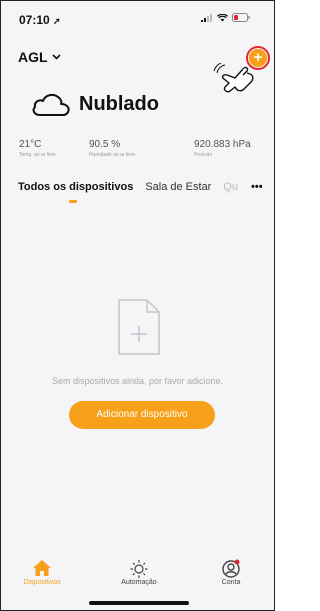 The image size is (320, 611). What do you see at coordinates (139, 582) in the screenshot?
I see `nav-label-automation: Automação` at bounding box center [139, 582].